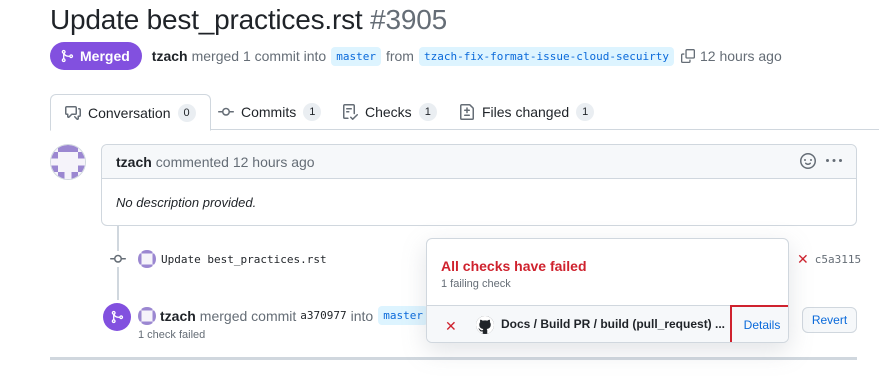  I want to click on comment-author-avatar, so click(68, 162).